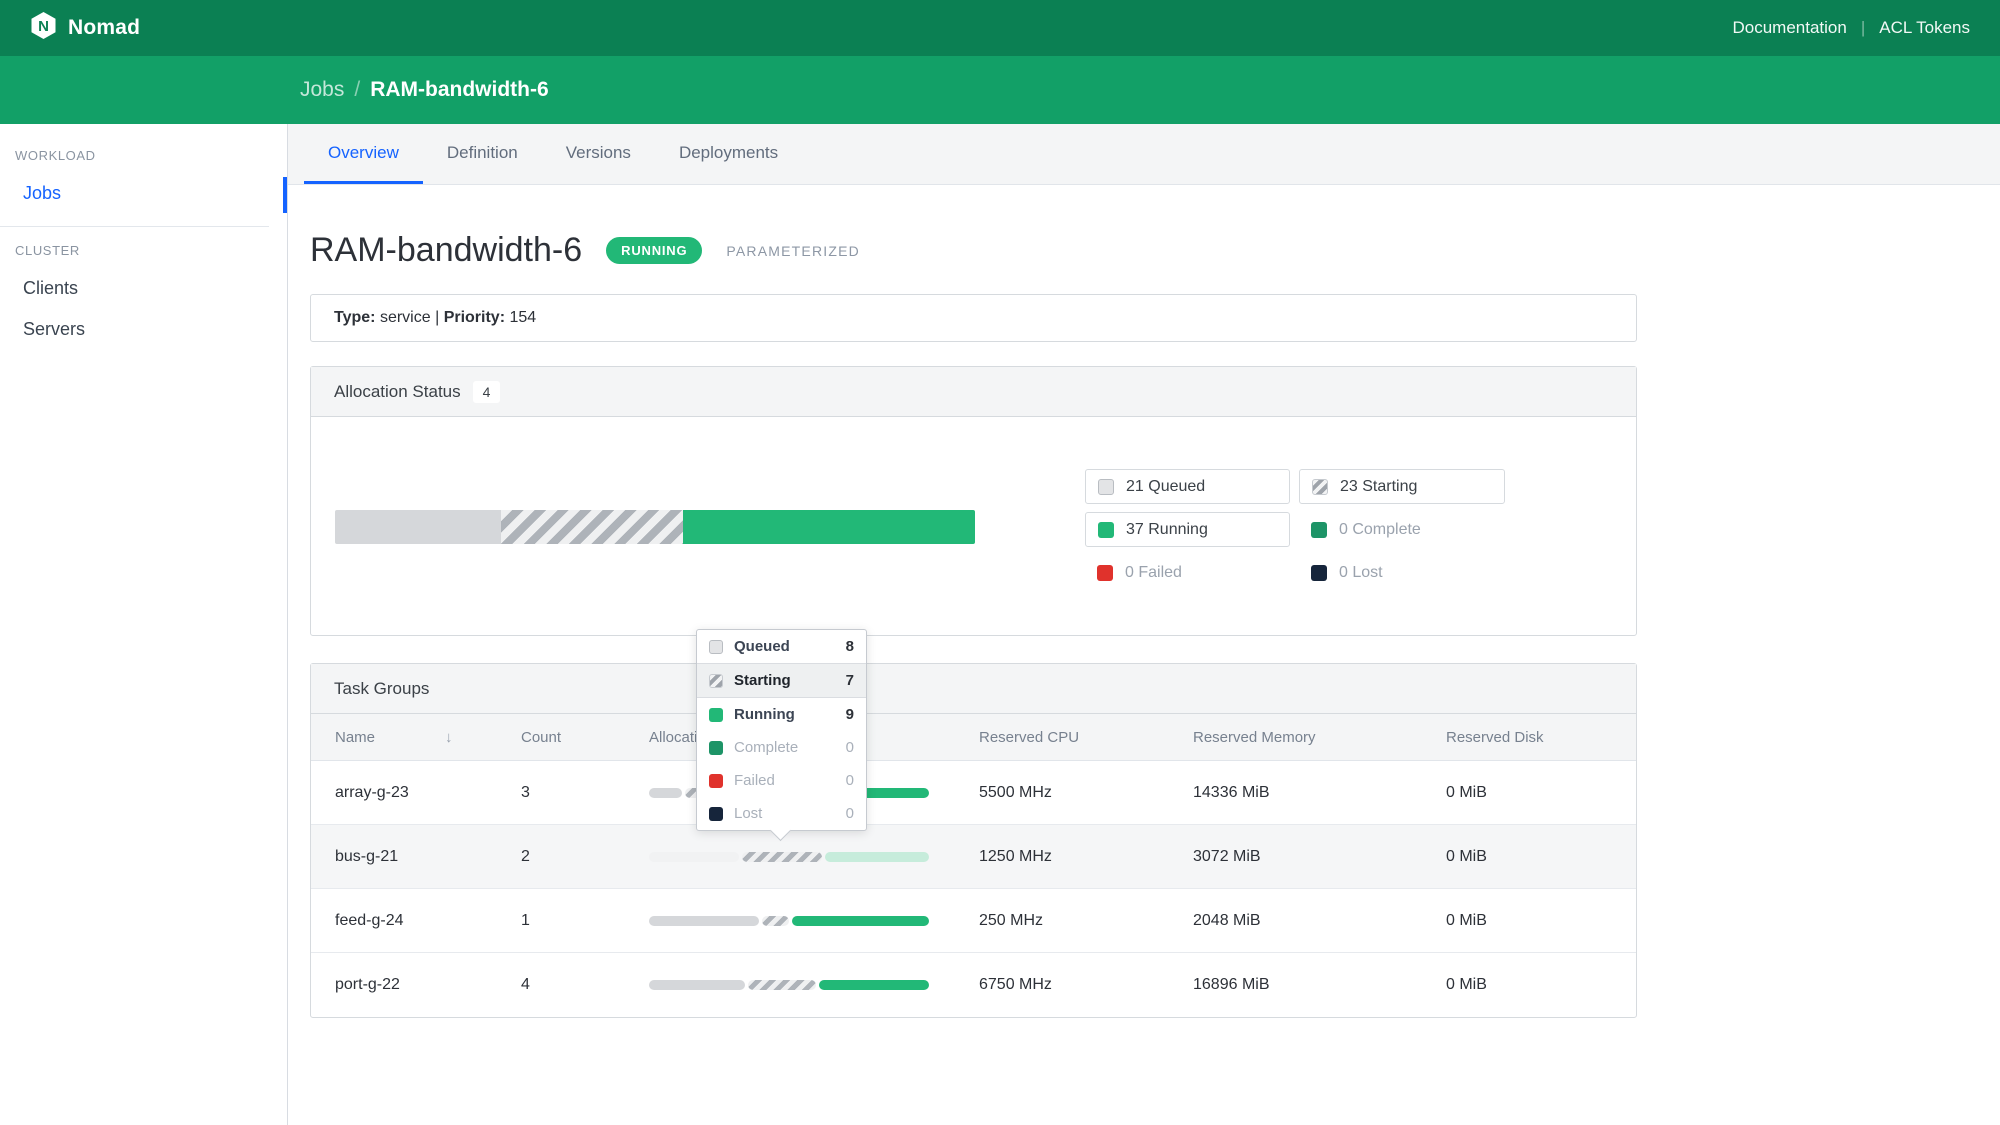  I want to click on status-badge: RUNNING, so click(654, 250).